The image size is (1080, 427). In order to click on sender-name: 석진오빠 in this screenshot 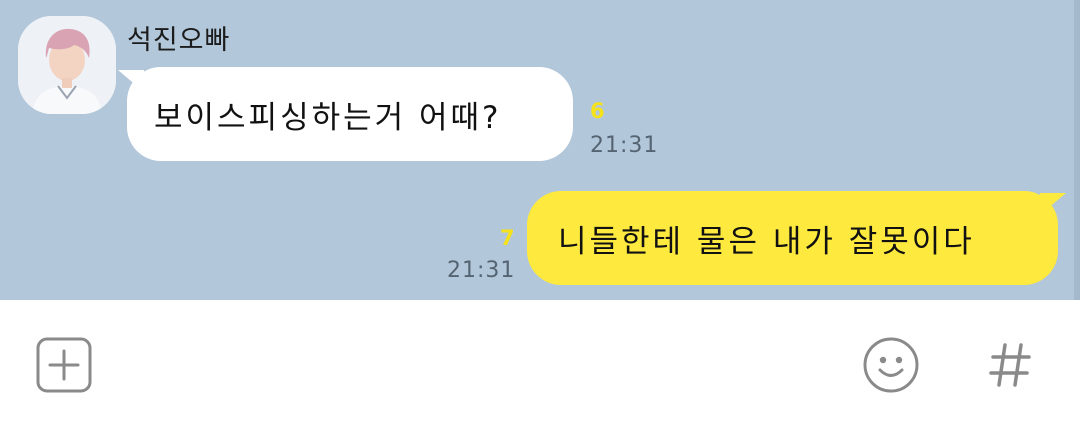, I will do `click(179, 40)`.